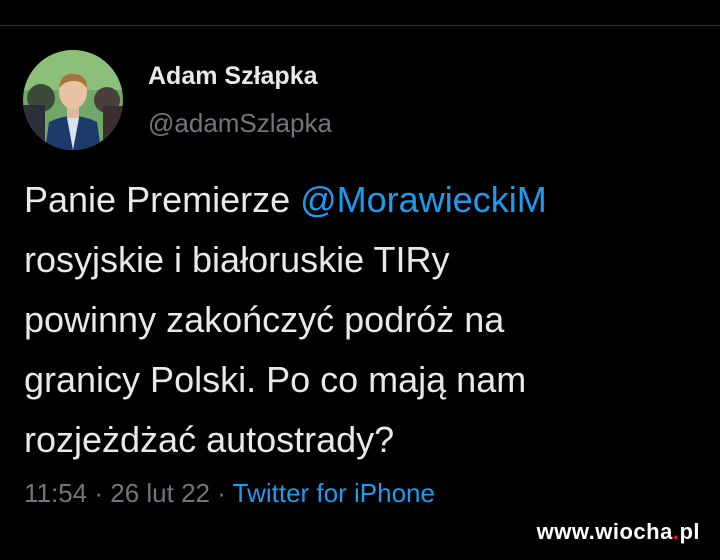  I want to click on avatar, so click(73, 100).